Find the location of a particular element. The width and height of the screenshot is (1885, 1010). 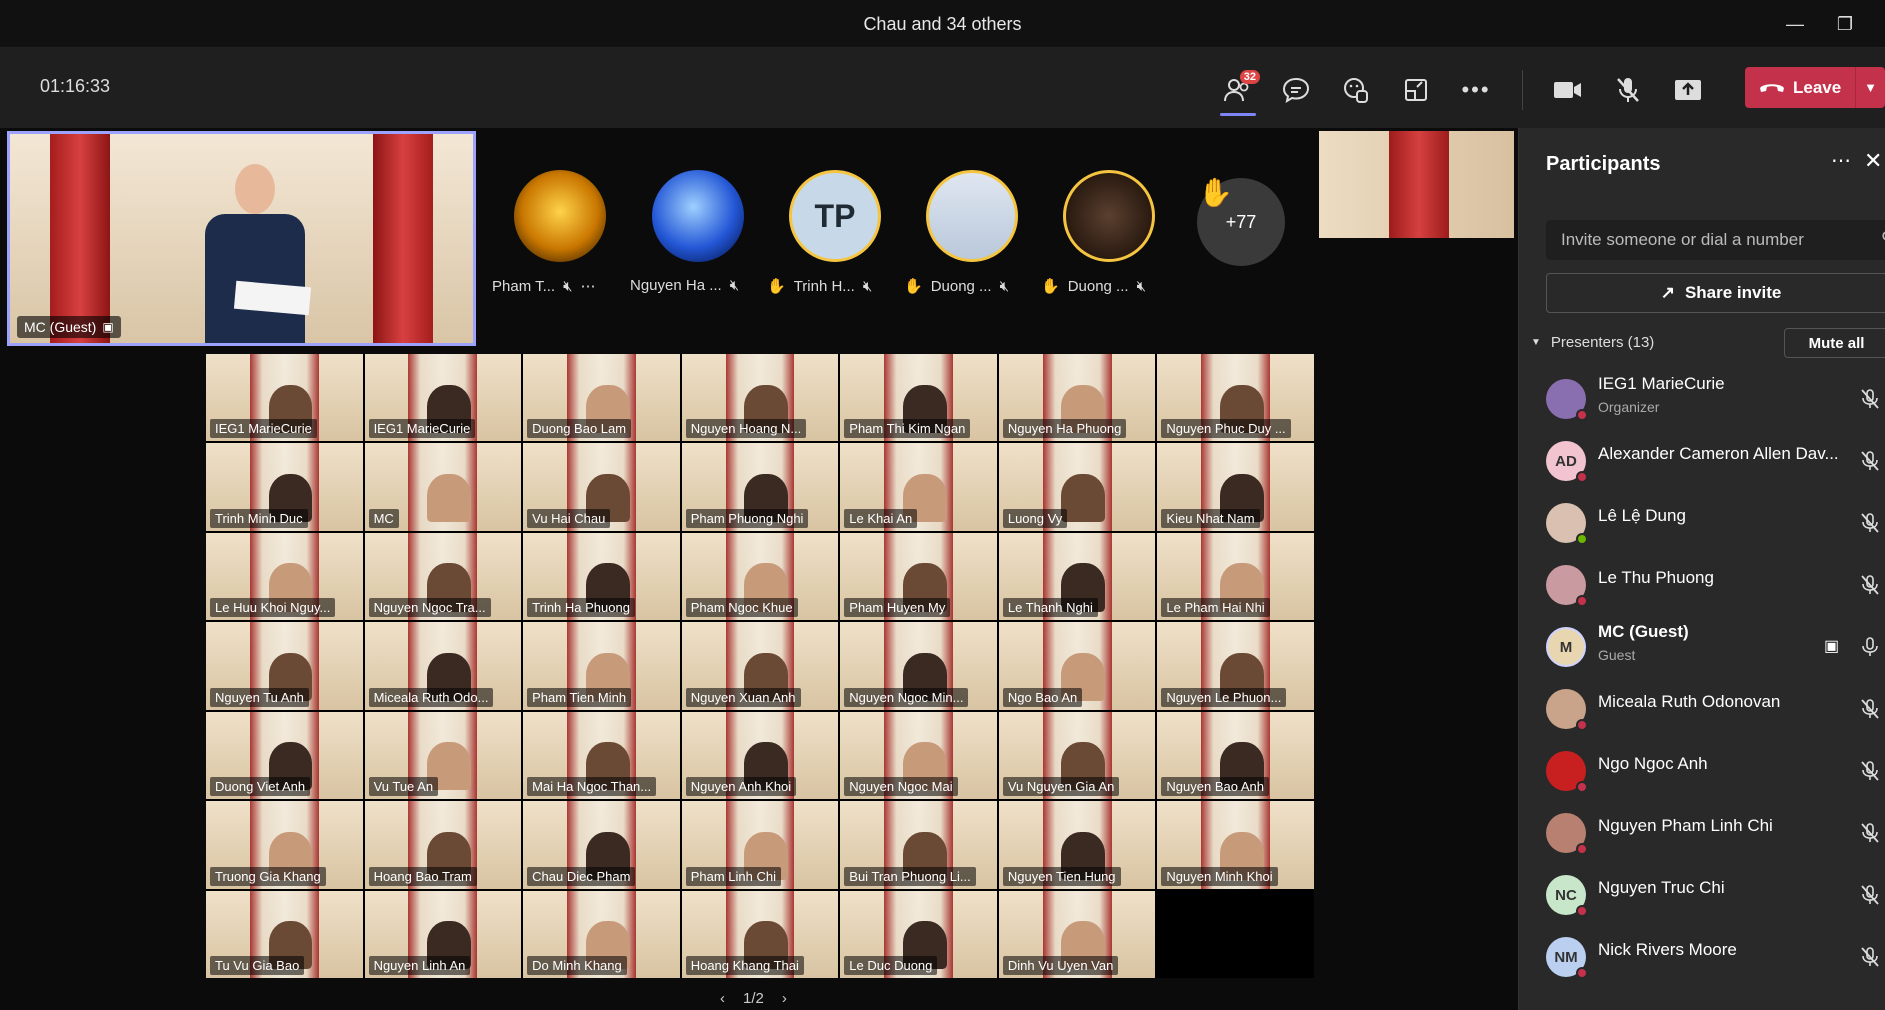

mic-icon is located at coordinates (1870, 647).